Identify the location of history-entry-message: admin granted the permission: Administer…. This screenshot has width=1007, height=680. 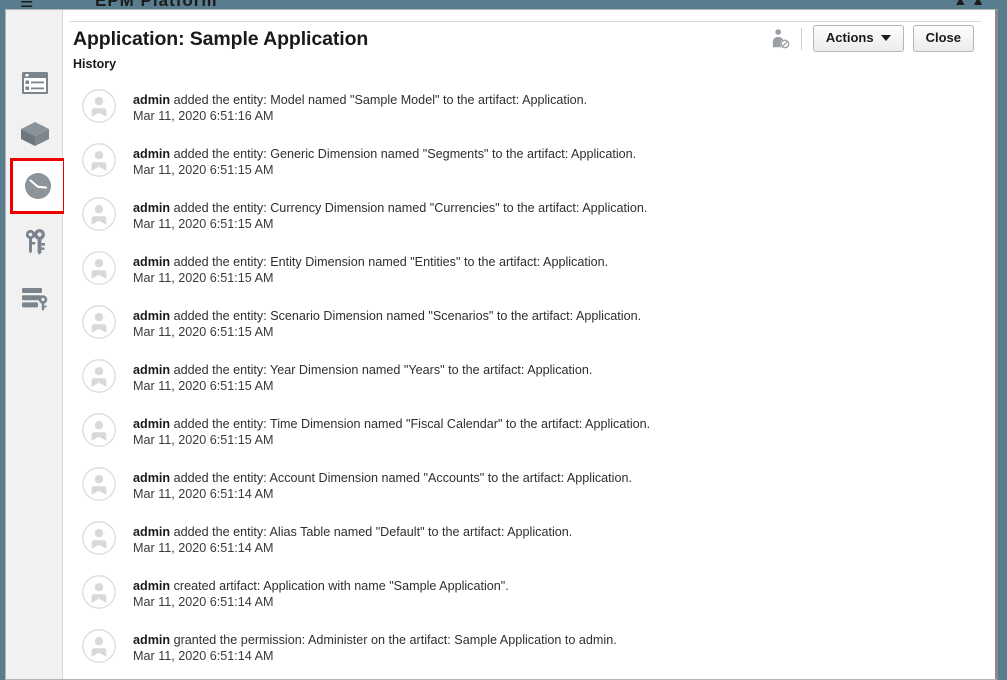
(375, 640).